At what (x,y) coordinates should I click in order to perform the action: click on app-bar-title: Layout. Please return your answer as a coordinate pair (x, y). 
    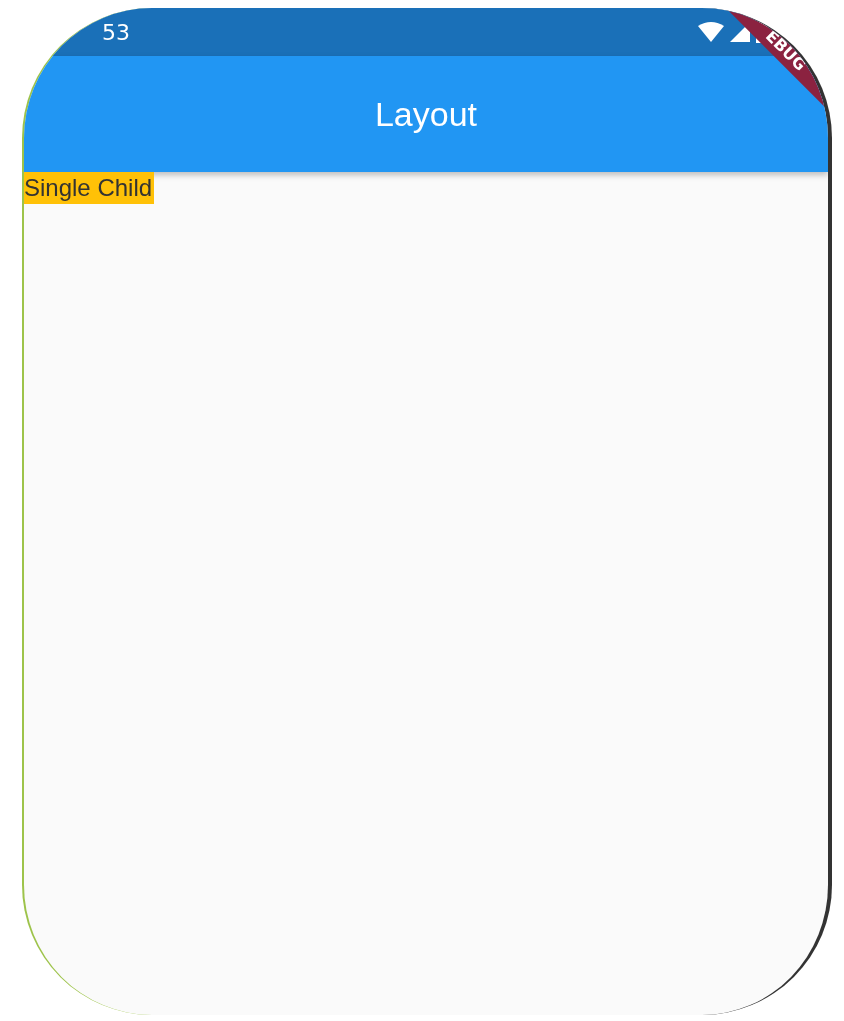
    Looking at the image, I should click on (426, 114).